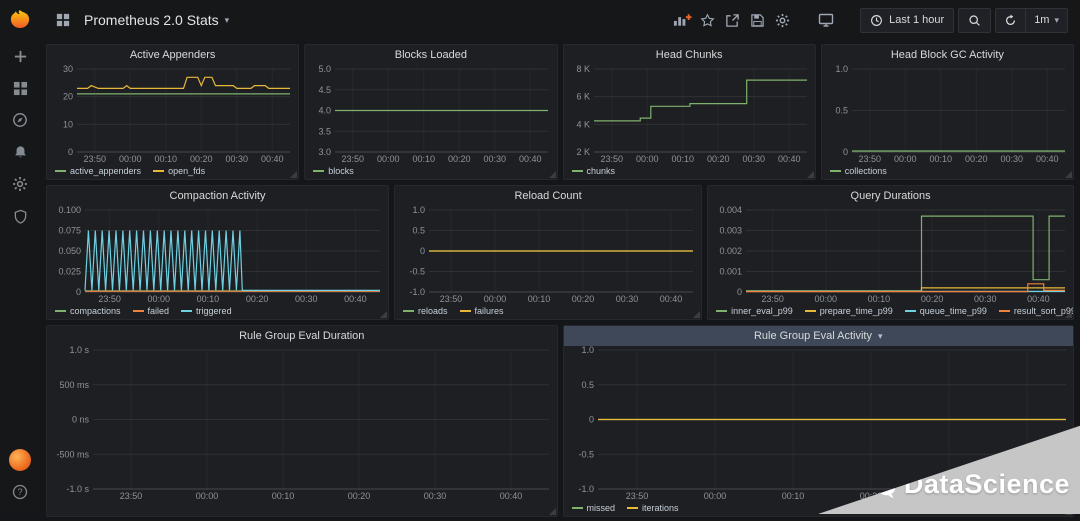 Image resolution: width=1080 pixels, height=521 pixels. What do you see at coordinates (430, 55) in the screenshot?
I see `panel-title-blocks-loaded: Blocks Loaded` at bounding box center [430, 55].